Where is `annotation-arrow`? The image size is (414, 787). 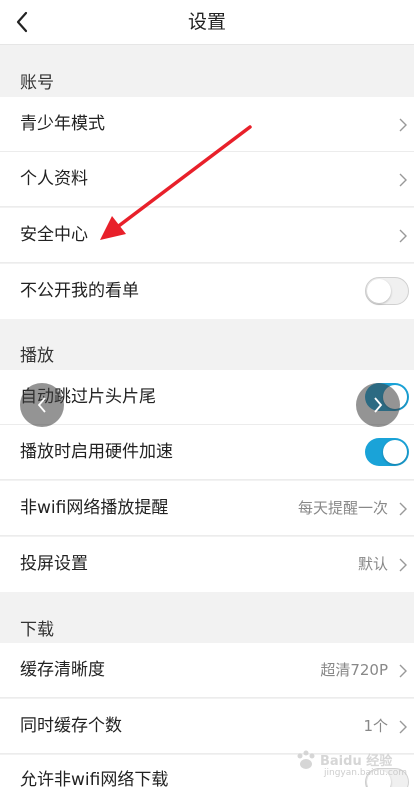 annotation-arrow is located at coordinates (176, 182).